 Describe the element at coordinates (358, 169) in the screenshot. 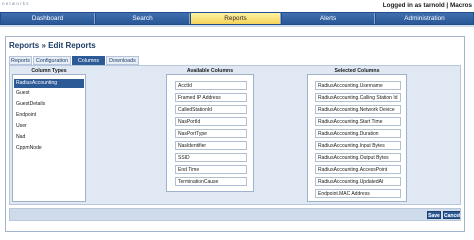

I see `selected-column-item: RadiusAccounting.AccessPoint` at that location.